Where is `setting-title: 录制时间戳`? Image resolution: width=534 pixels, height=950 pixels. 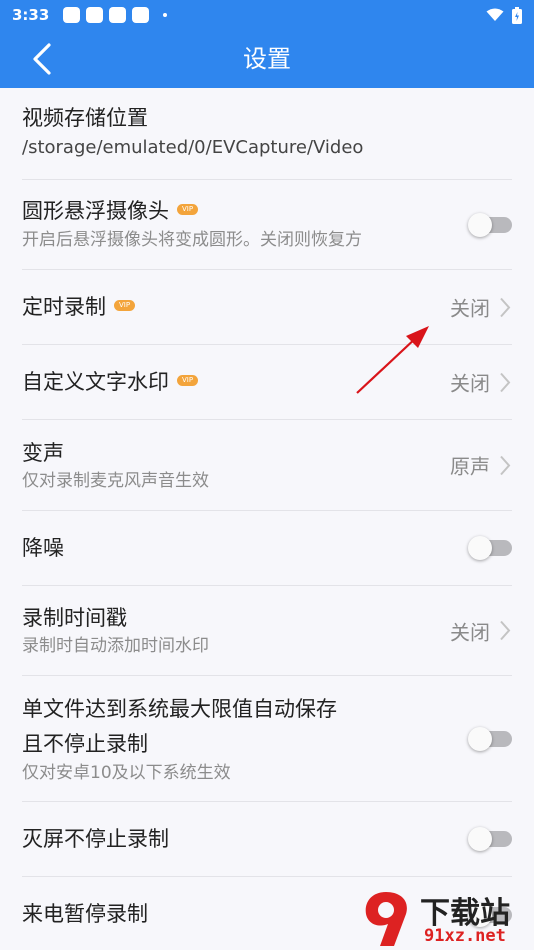 setting-title: 录制时间戳 is located at coordinates (74, 618).